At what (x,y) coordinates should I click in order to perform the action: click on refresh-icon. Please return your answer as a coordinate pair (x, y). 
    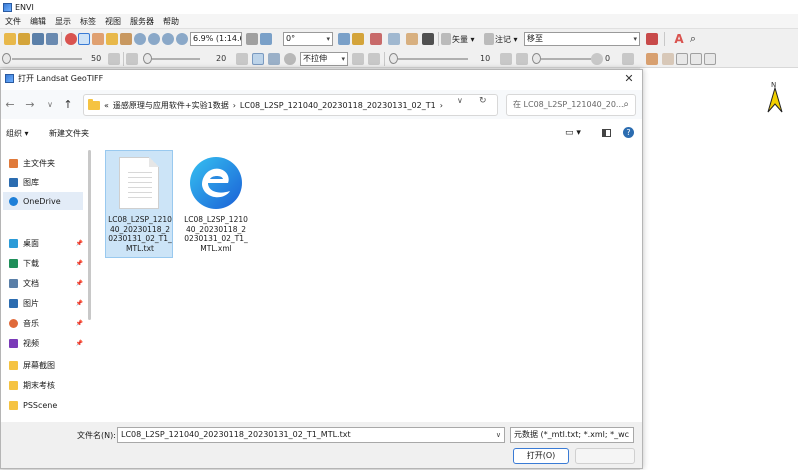
    Looking at the image, I should click on (358, 59).